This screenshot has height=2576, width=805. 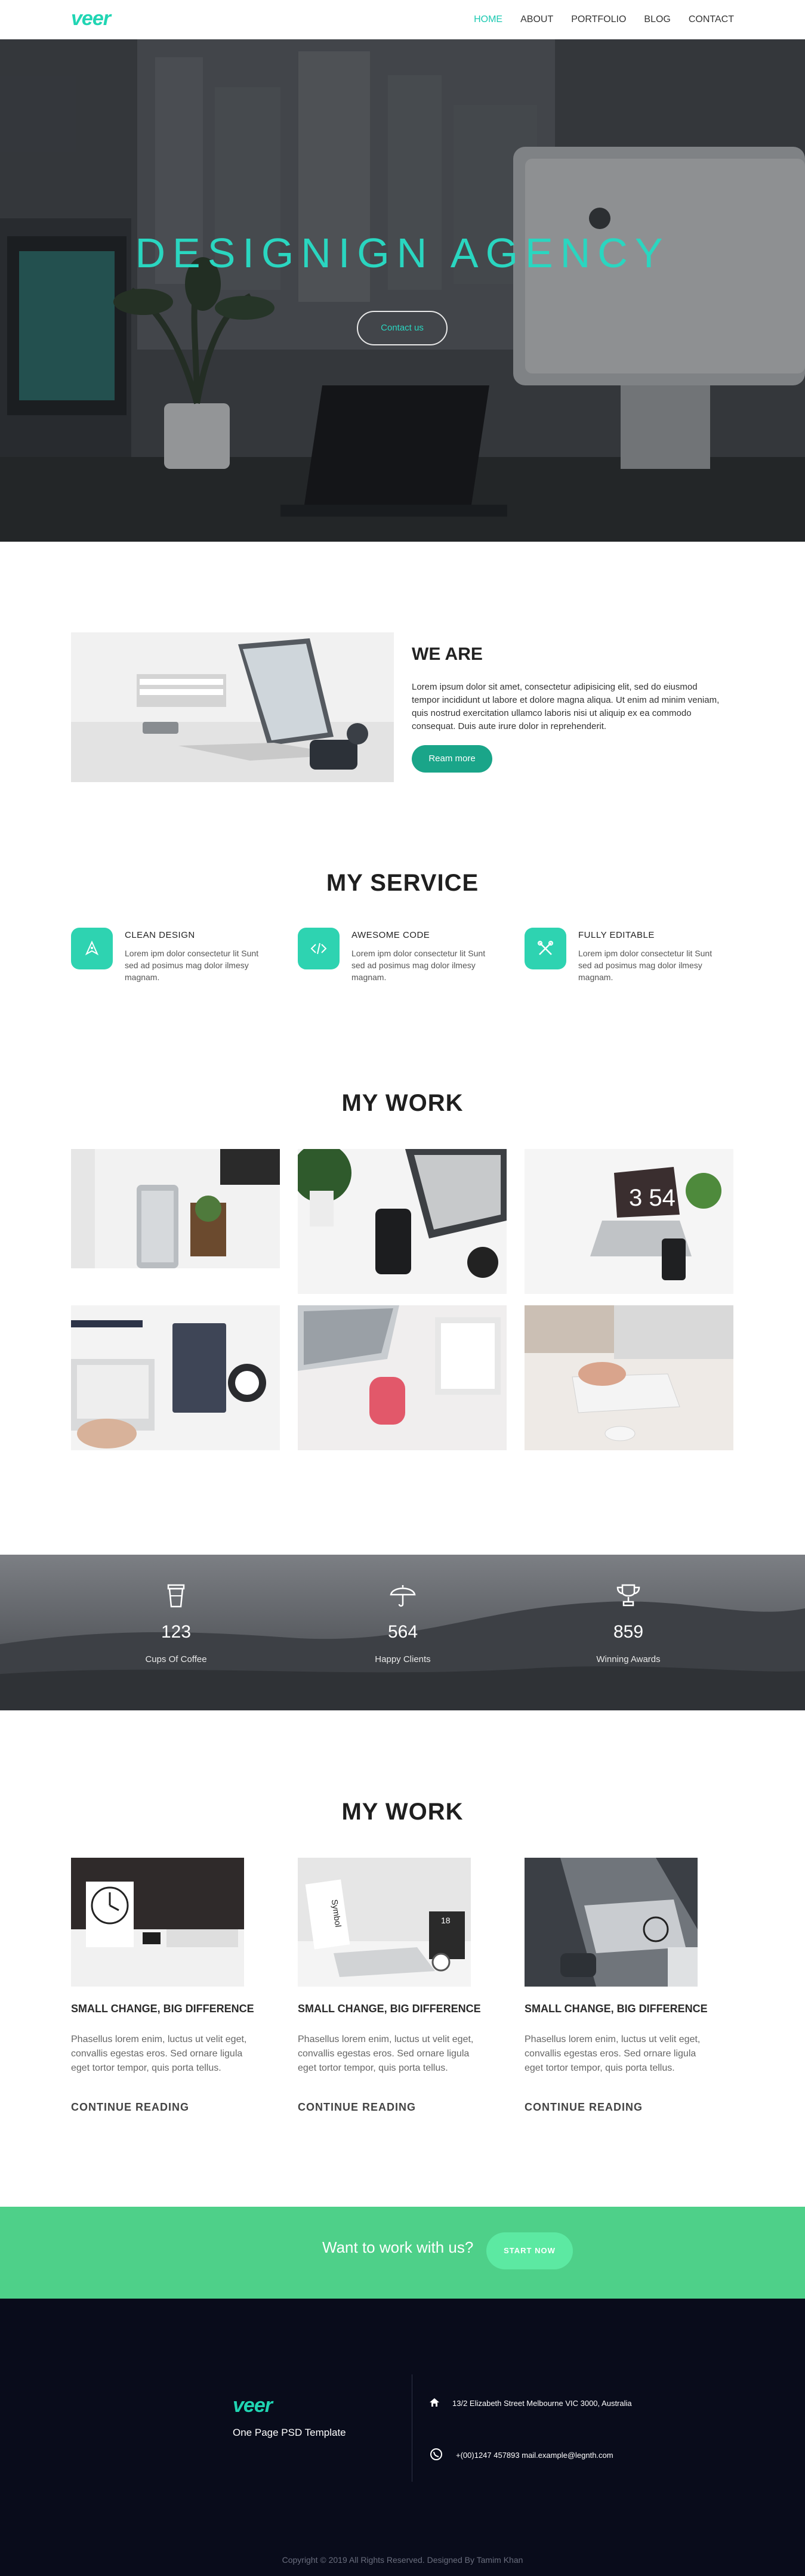 I want to click on portfolio-item: 3 54, so click(x=629, y=1221).